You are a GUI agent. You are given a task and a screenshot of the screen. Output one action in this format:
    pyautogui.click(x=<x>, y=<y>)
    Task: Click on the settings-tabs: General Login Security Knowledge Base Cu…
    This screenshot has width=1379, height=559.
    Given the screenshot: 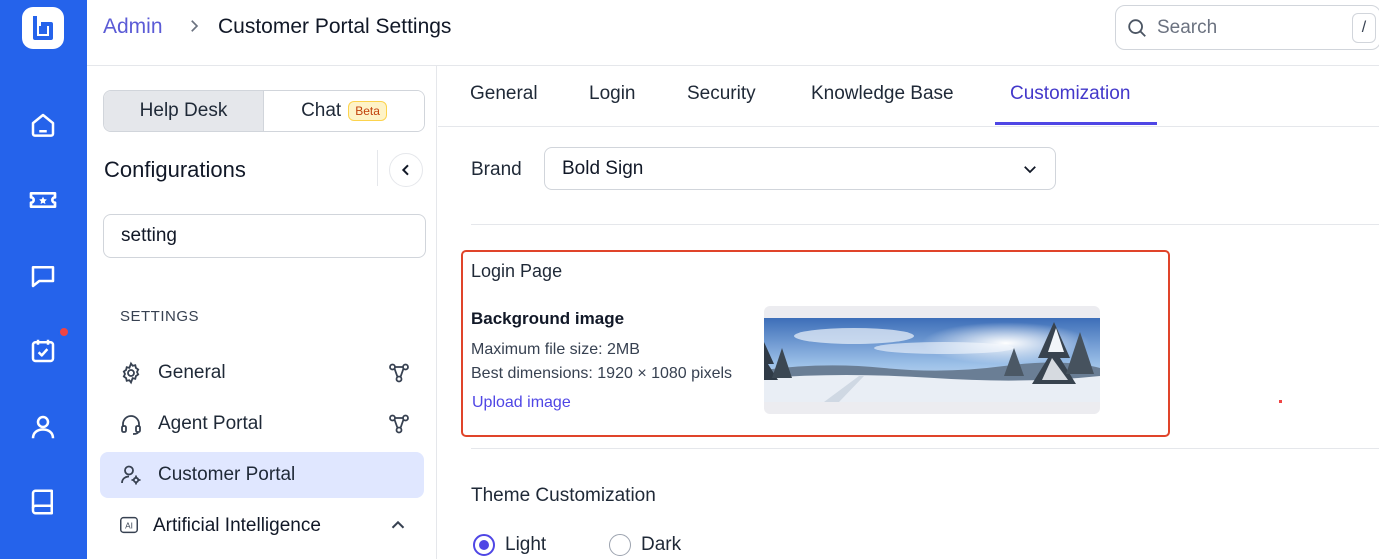 What is the action you would take?
    pyautogui.click(x=908, y=96)
    